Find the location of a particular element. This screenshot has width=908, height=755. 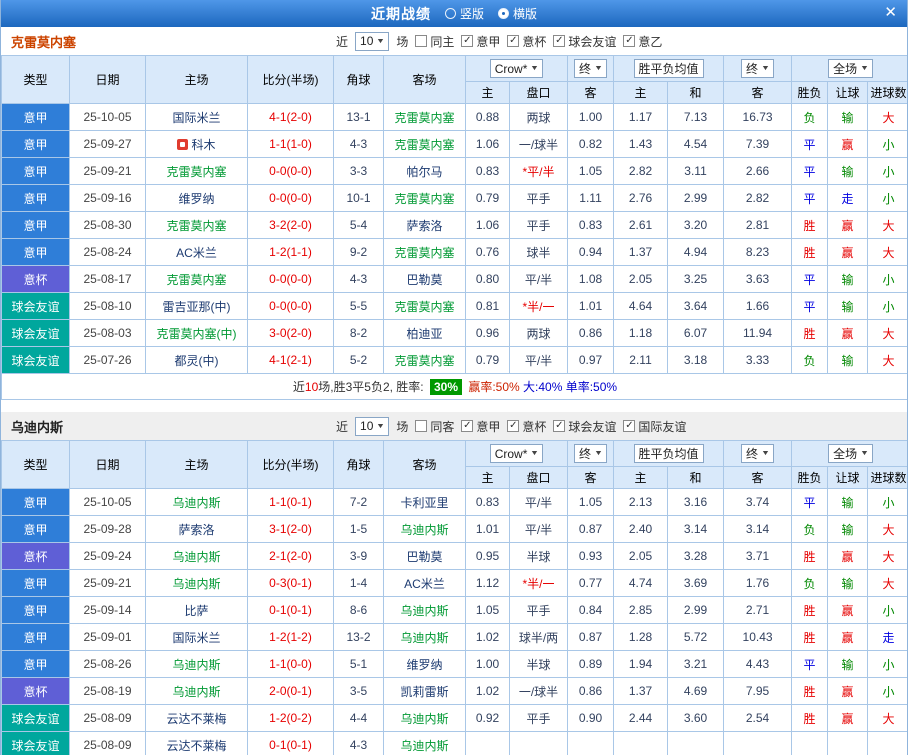

subcol-result: 胜负 is located at coordinates (810, 92).